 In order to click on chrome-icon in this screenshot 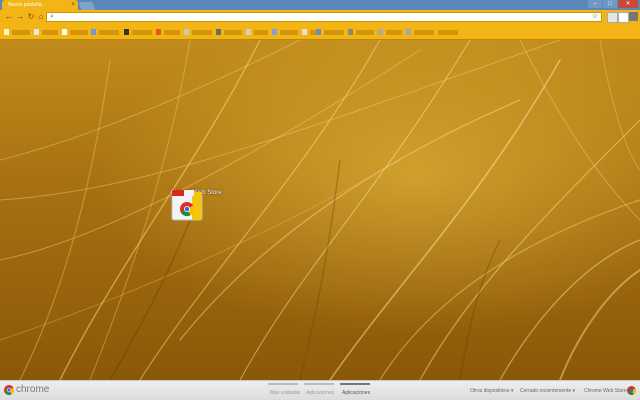, I will do `click(9, 389)`.